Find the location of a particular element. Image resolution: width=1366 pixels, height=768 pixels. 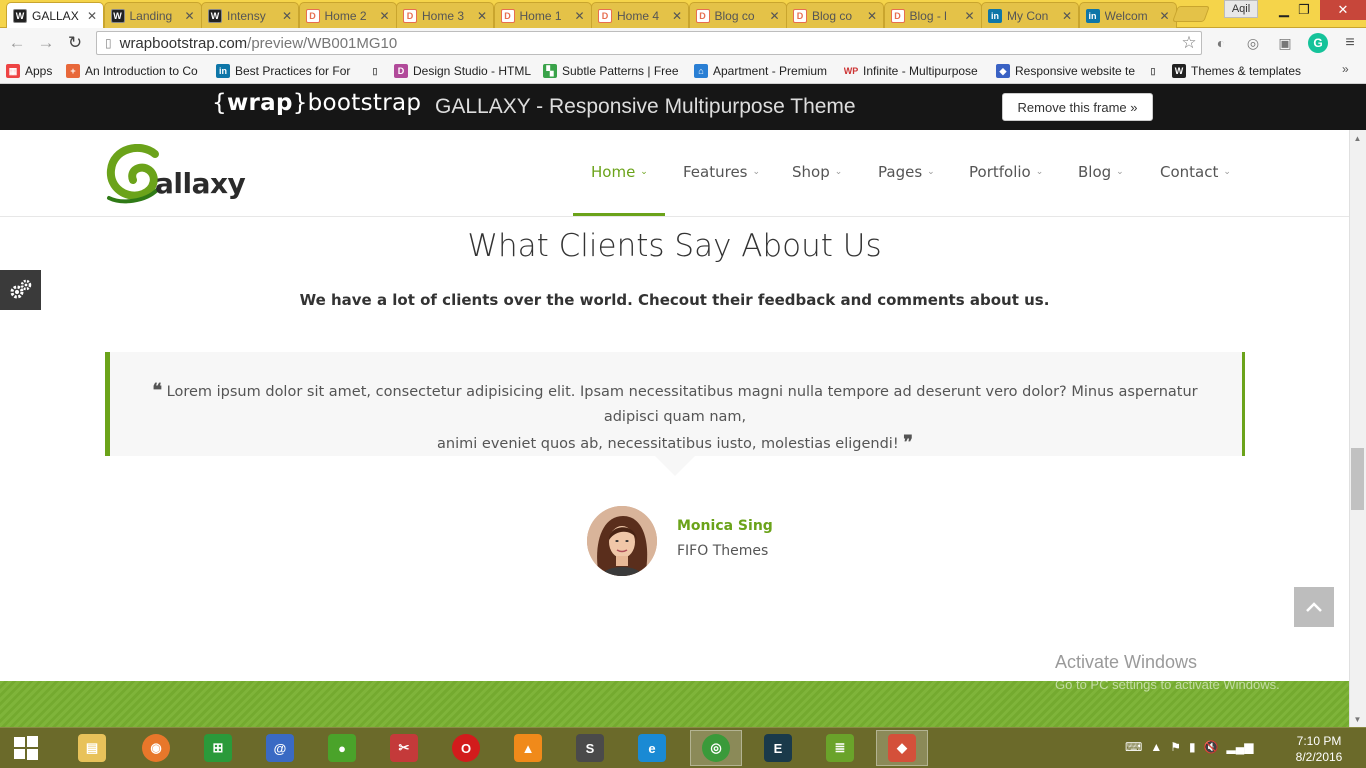

maximize-button: ❐ is located at coordinates (1304, 10).